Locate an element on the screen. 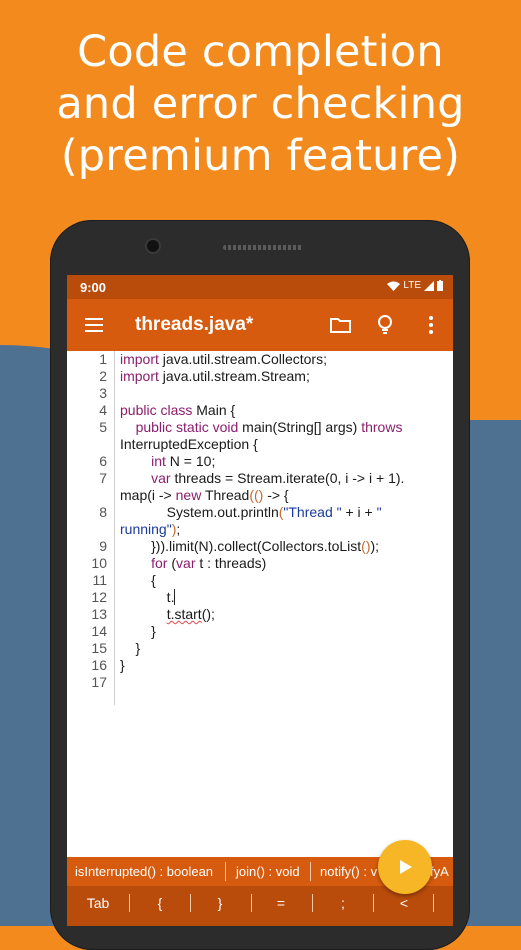 This screenshot has height=950, width=521. line-number: 2 is located at coordinates (103, 376).